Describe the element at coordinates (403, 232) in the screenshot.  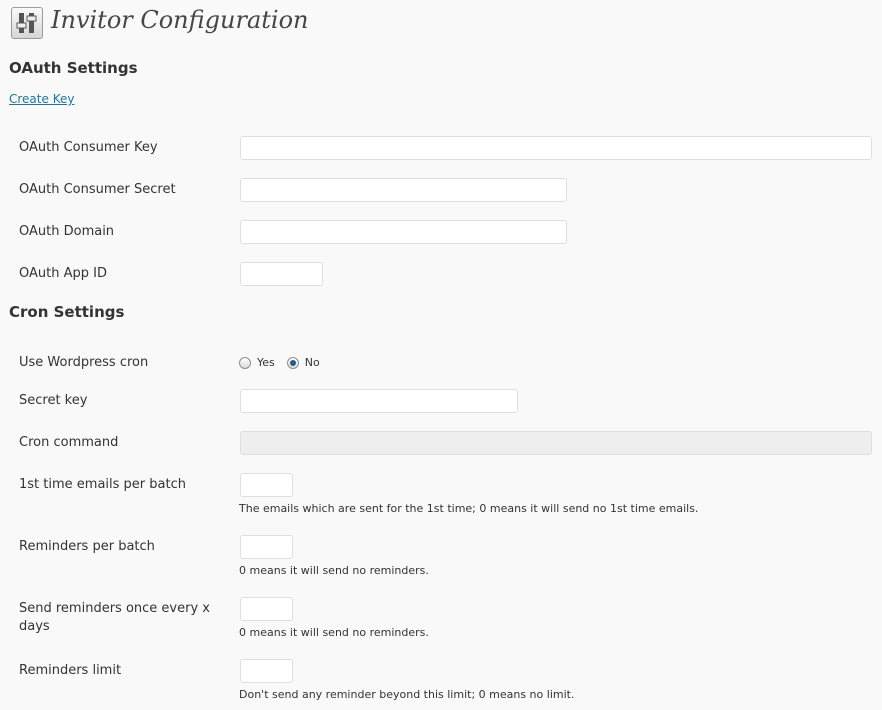
I see `oauth-domain-input` at that location.